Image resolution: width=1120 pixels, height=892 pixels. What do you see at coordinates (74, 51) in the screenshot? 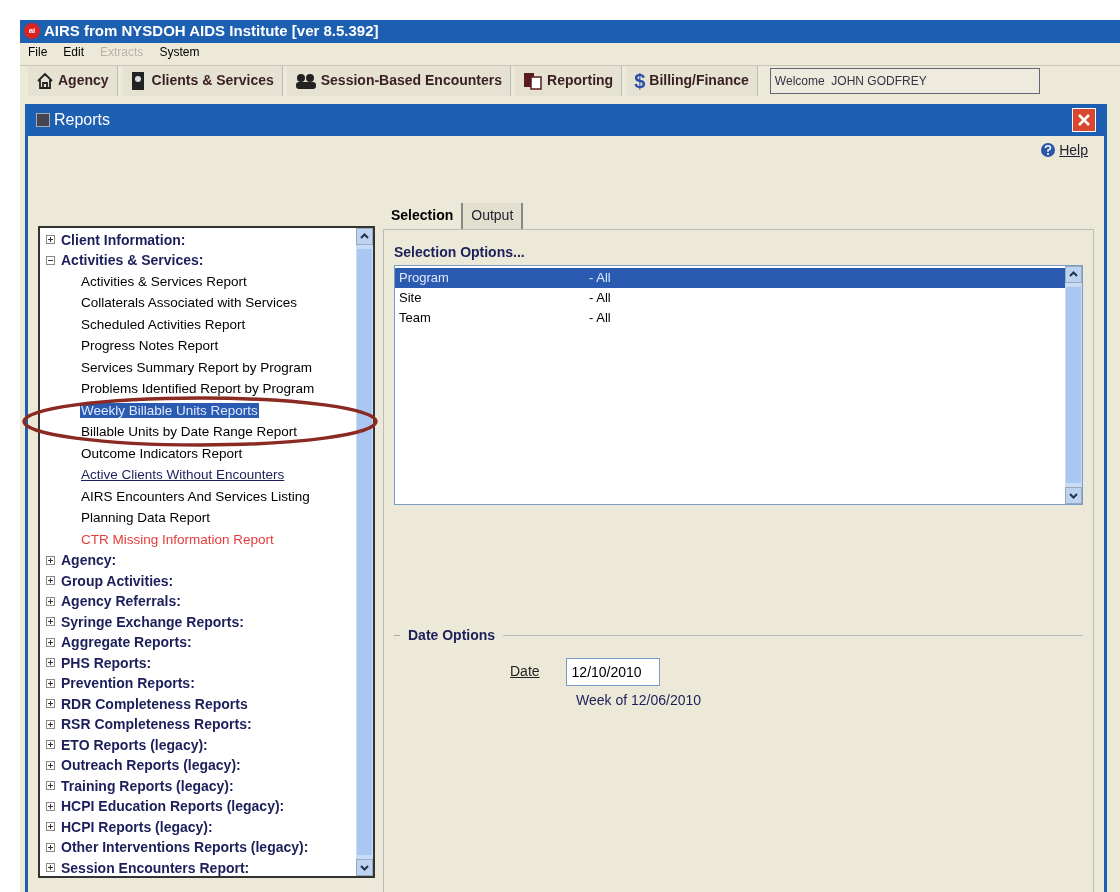
I see `menu-item: Edit` at bounding box center [74, 51].